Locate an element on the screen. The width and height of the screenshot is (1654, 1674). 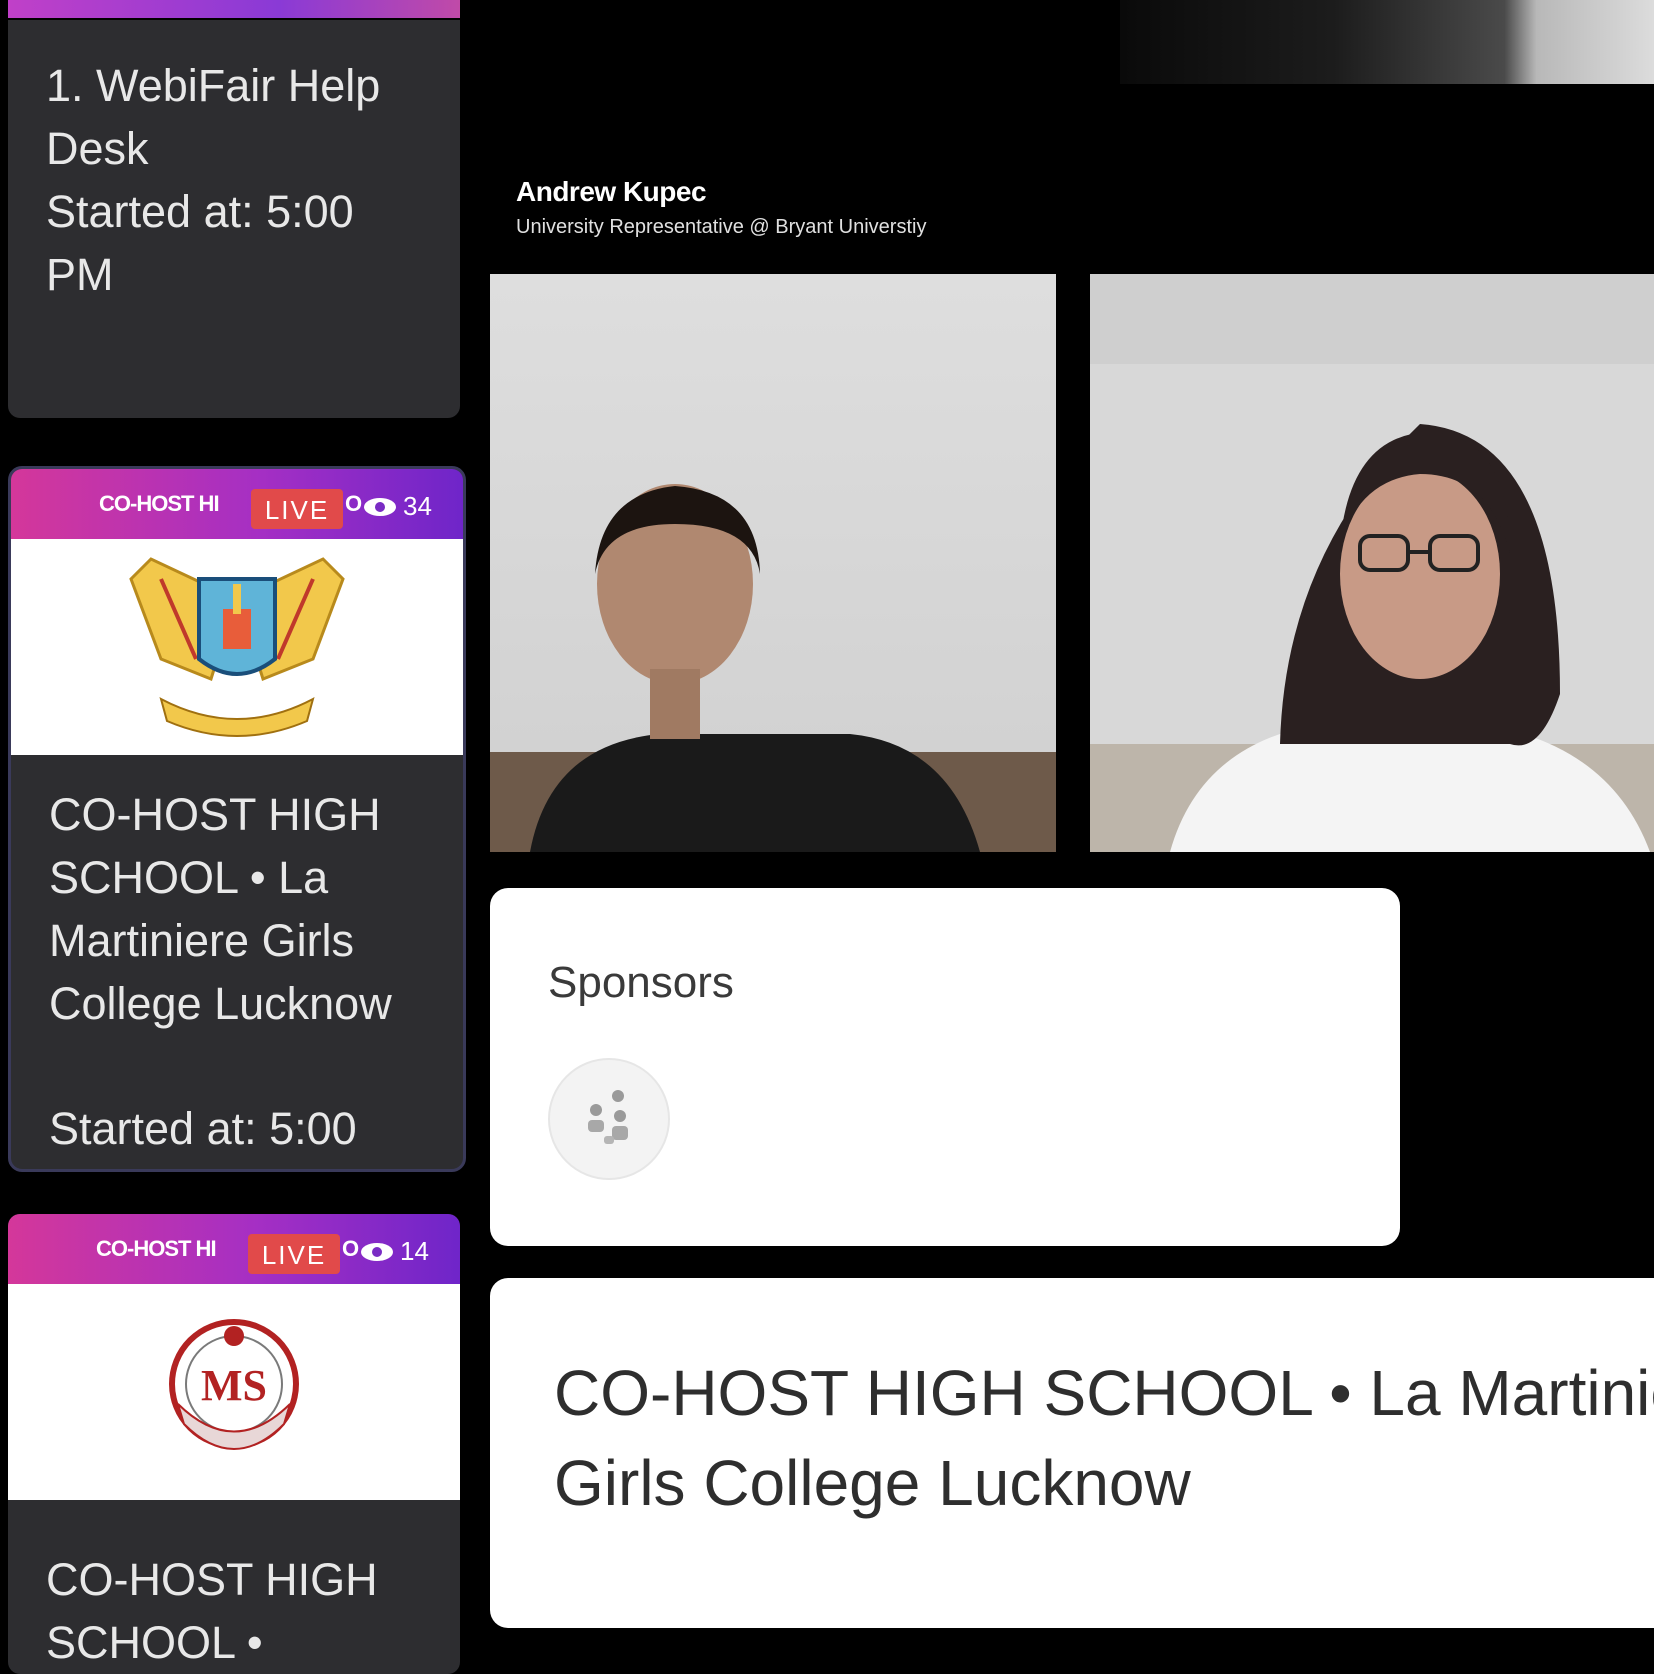
viewer-count-value: 34 is located at coordinates (417, 506).